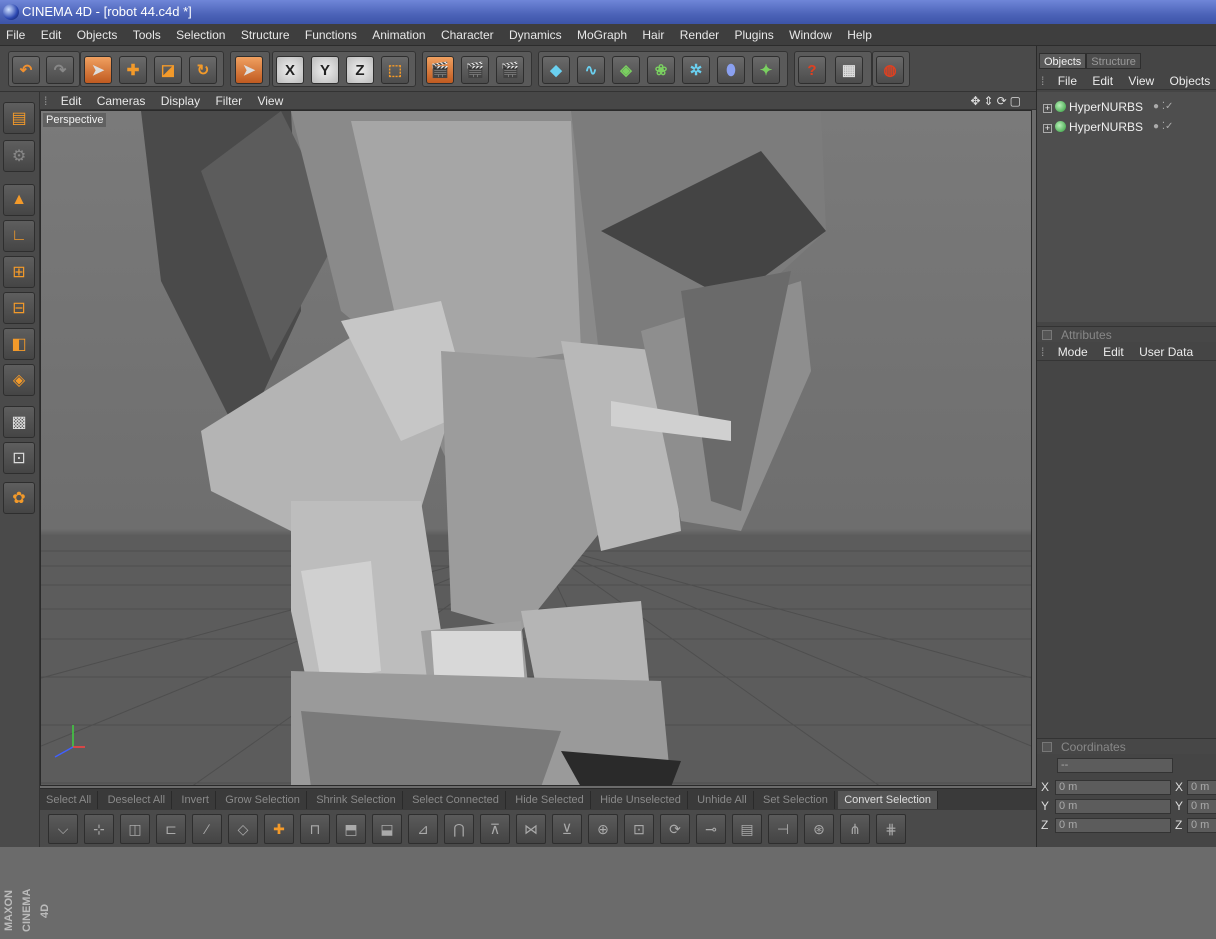  Describe the element at coordinates (591, 70) in the screenshot. I see `spline-icon: ∿` at that location.